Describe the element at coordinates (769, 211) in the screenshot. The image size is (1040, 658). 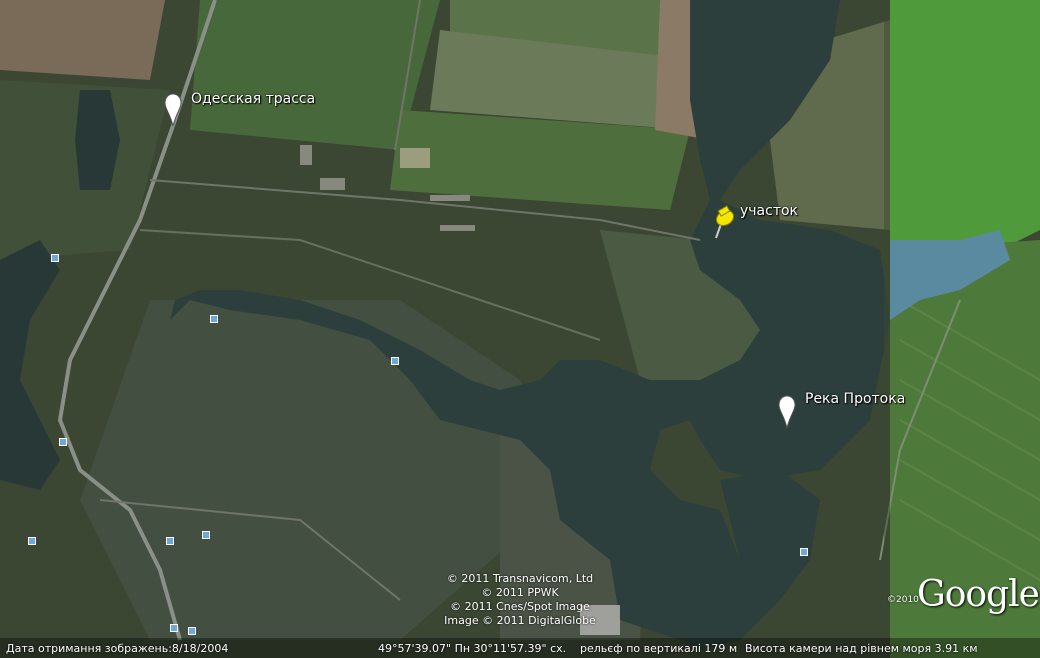
I see `label-plot: участок` at that location.